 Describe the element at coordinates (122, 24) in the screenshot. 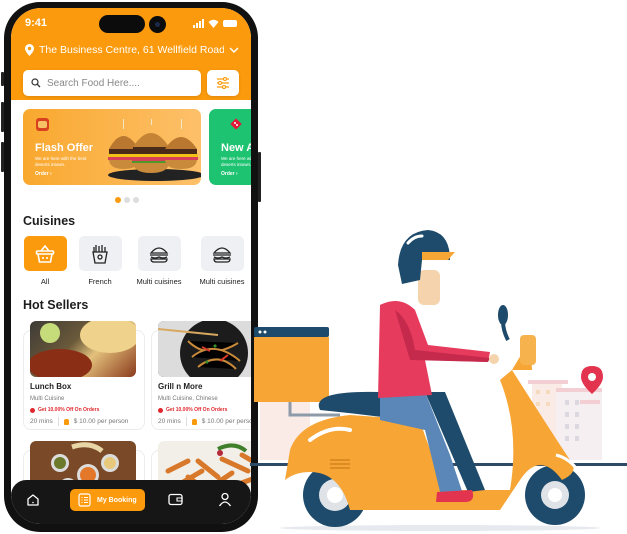

I see `dynamic-island` at that location.